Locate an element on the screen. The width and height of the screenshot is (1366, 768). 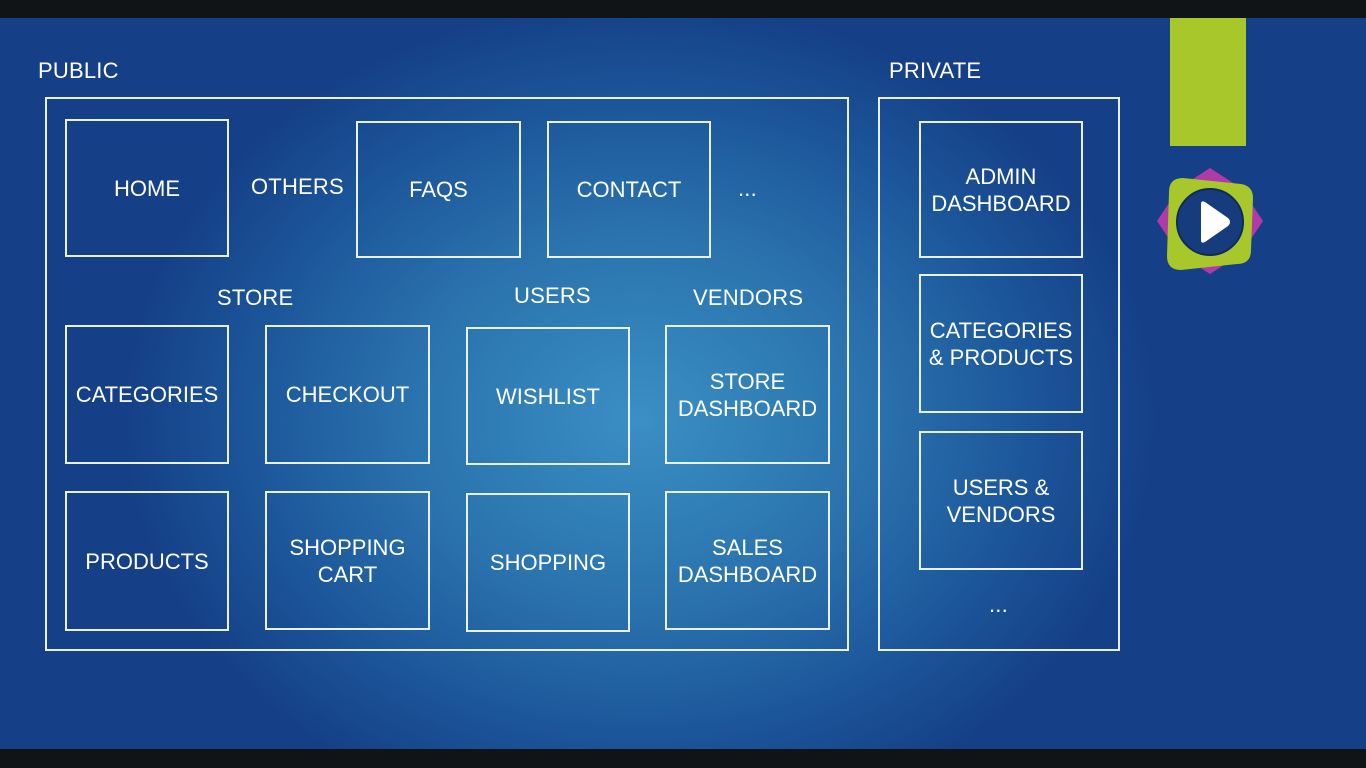
shopping-cart-label: SHOPPING CART is located at coordinates (347, 560).